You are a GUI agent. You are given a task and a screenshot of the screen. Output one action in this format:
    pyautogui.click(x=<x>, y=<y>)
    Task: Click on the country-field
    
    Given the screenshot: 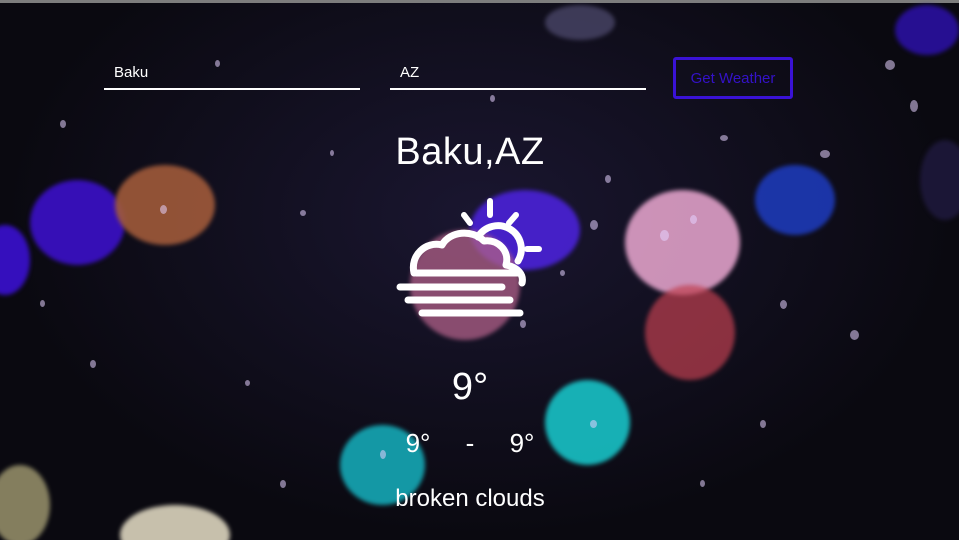 What is the action you would take?
    pyautogui.click(x=518, y=74)
    